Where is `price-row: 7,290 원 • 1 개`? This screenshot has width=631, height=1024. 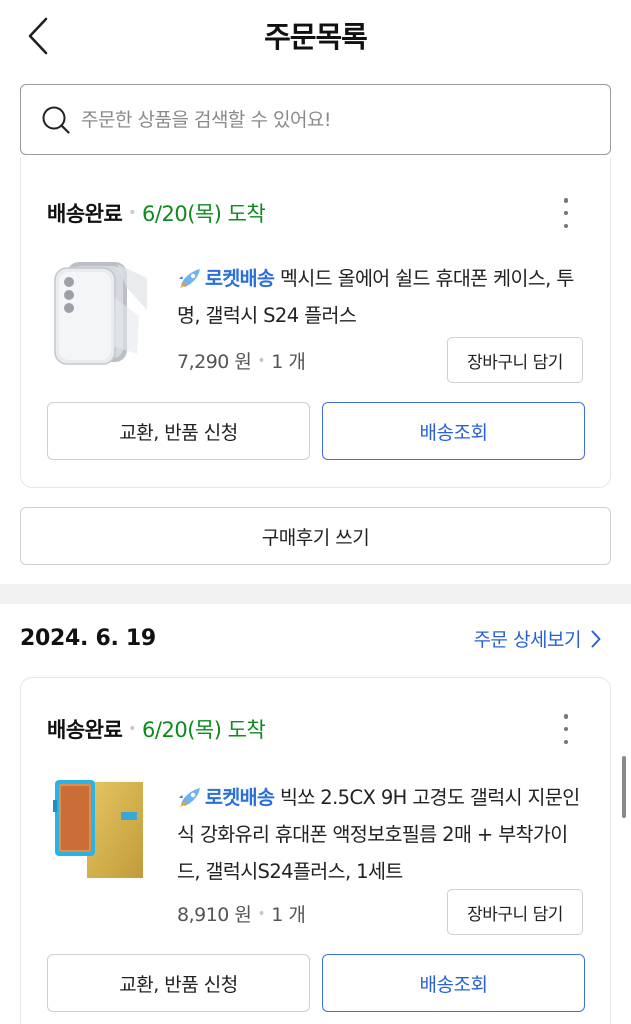
price-row: 7,290 원 • 1 개 is located at coordinates (241, 360).